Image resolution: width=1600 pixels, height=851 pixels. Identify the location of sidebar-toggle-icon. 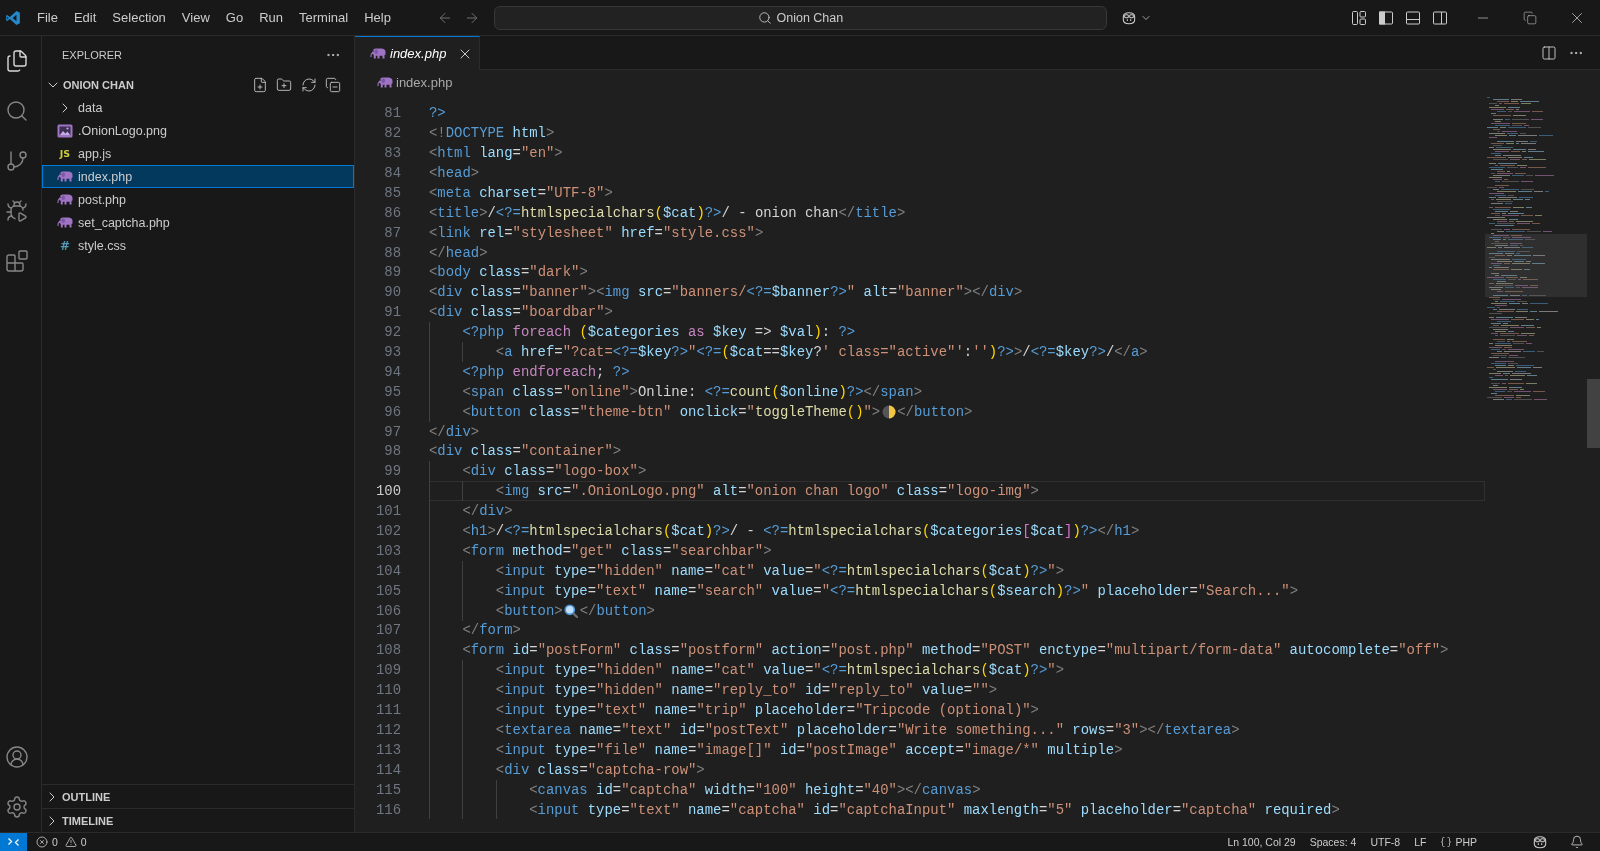
(1386, 17).